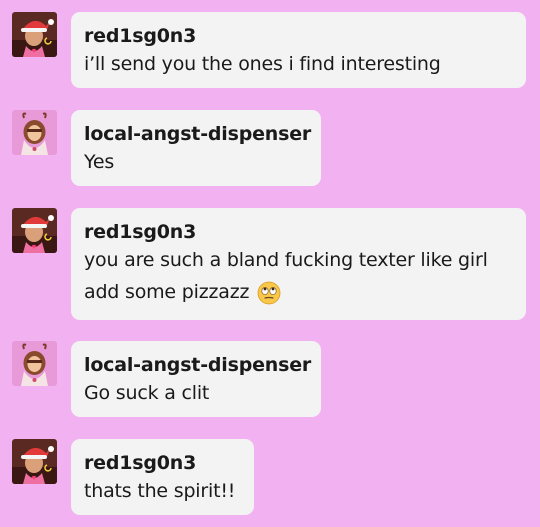 The height and width of the screenshot is (527, 540). Describe the element at coordinates (196, 379) in the screenshot. I see `message-bubble: local-angst-dispenser Go suck a clit` at that location.